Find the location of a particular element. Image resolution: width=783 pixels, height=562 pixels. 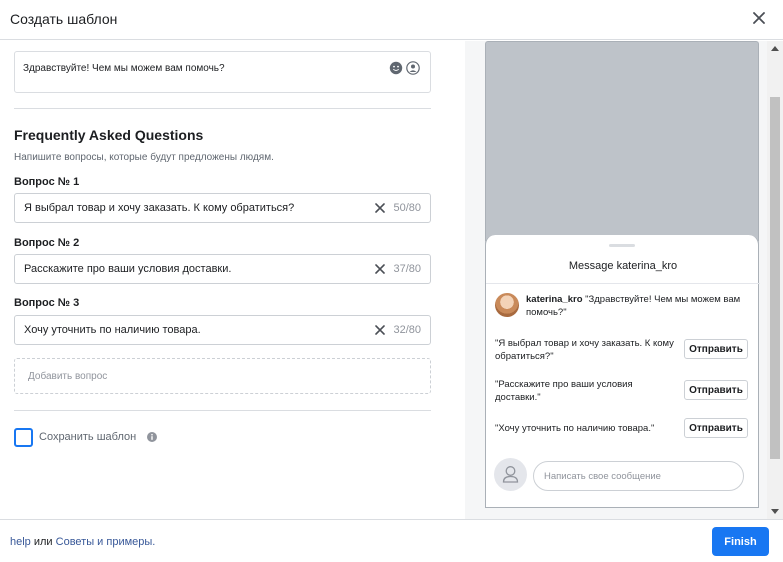

close-icon is located at coordinates (759, 18).